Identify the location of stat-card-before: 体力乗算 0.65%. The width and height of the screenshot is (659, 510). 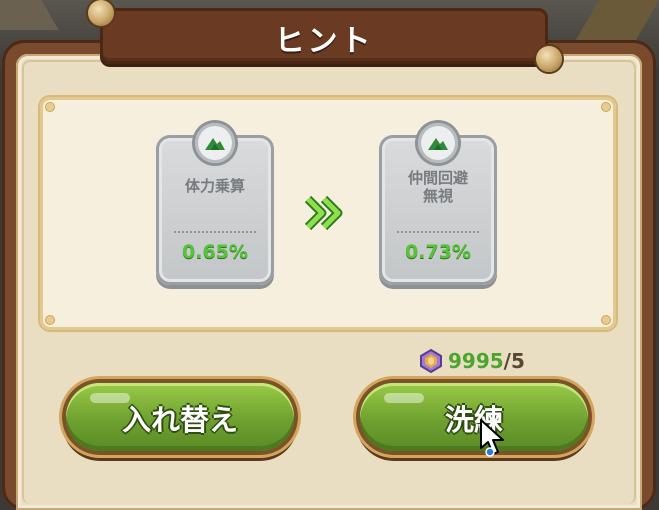
(215, 204).